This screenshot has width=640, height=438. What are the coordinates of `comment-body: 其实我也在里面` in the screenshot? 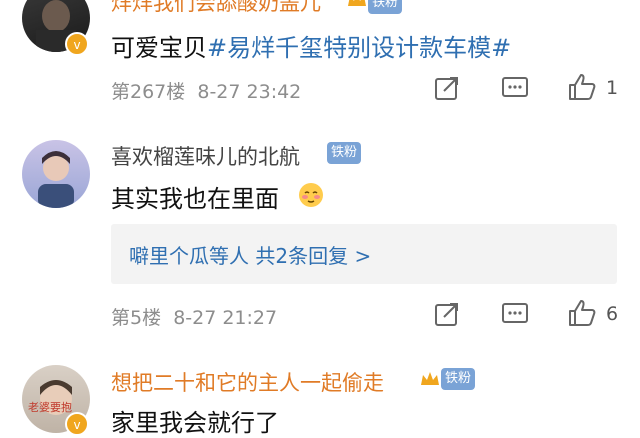 It's located at (195, 199).